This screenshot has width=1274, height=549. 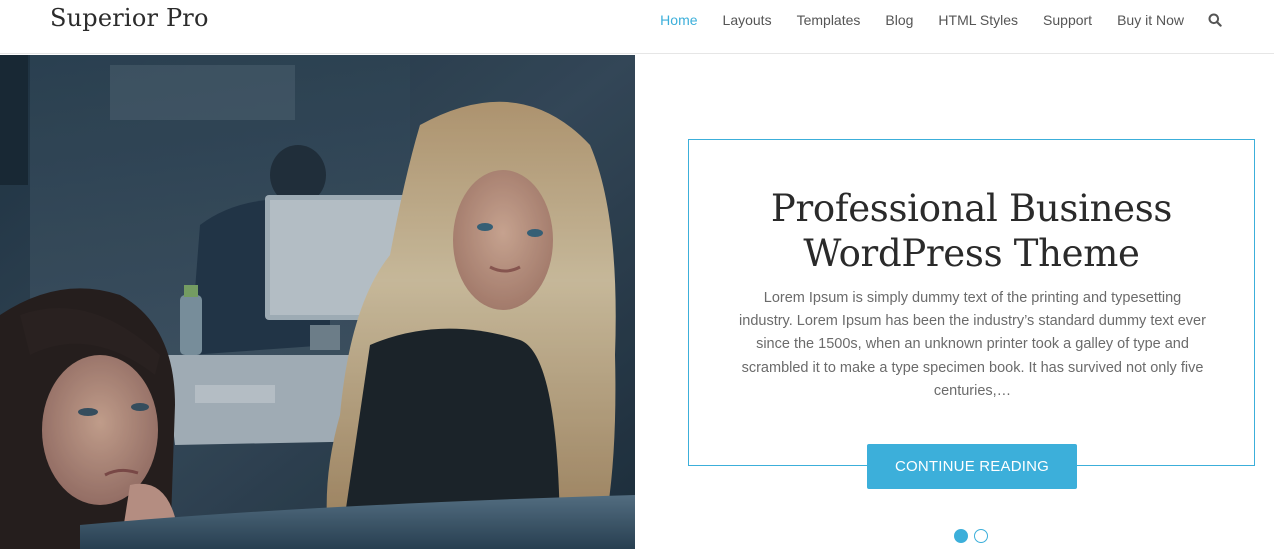 What do you see at coordinates (971, 253) in the screenshot?
I see `slide-title-line-2: WordPress Theme` at bounding box center [971, 253].